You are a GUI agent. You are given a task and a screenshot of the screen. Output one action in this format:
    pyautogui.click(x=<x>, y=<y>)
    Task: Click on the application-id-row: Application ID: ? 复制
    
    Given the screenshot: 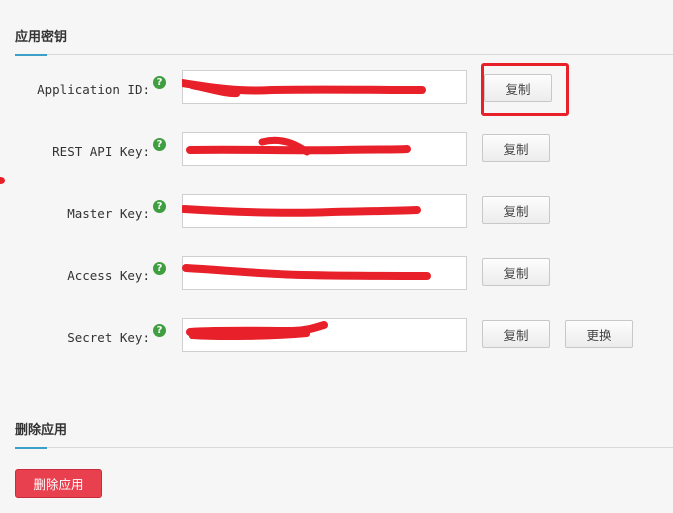 What is the action you would take?
    pyautogui.click(x=336, y=88)
    